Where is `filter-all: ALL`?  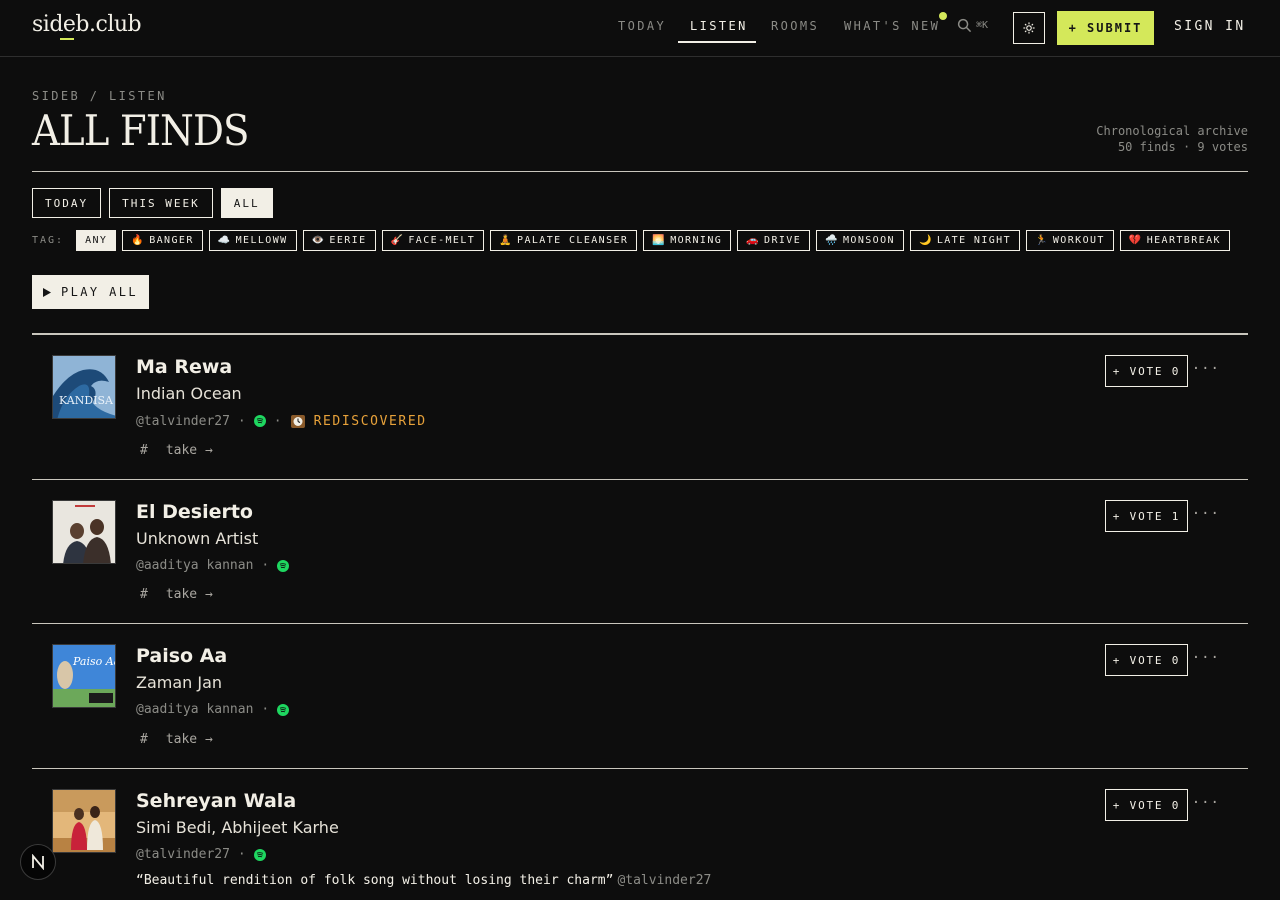 filter-all: ALL is located at coordinates (246, 203).